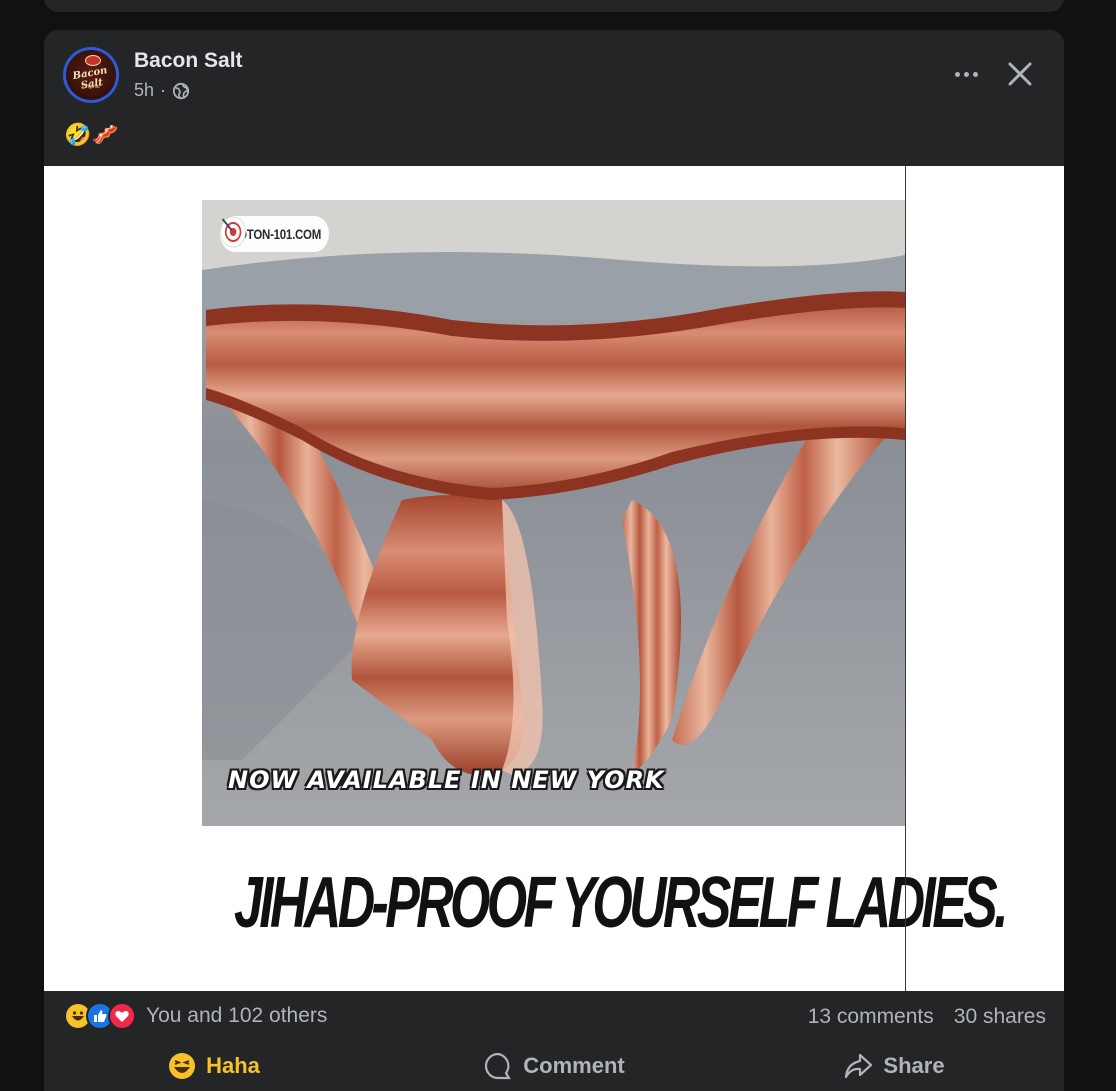 Image resolution: width=1116 pixels, height=1091 pixels. I want to click on shares-count: 30 shares, so click(1000, 1017).